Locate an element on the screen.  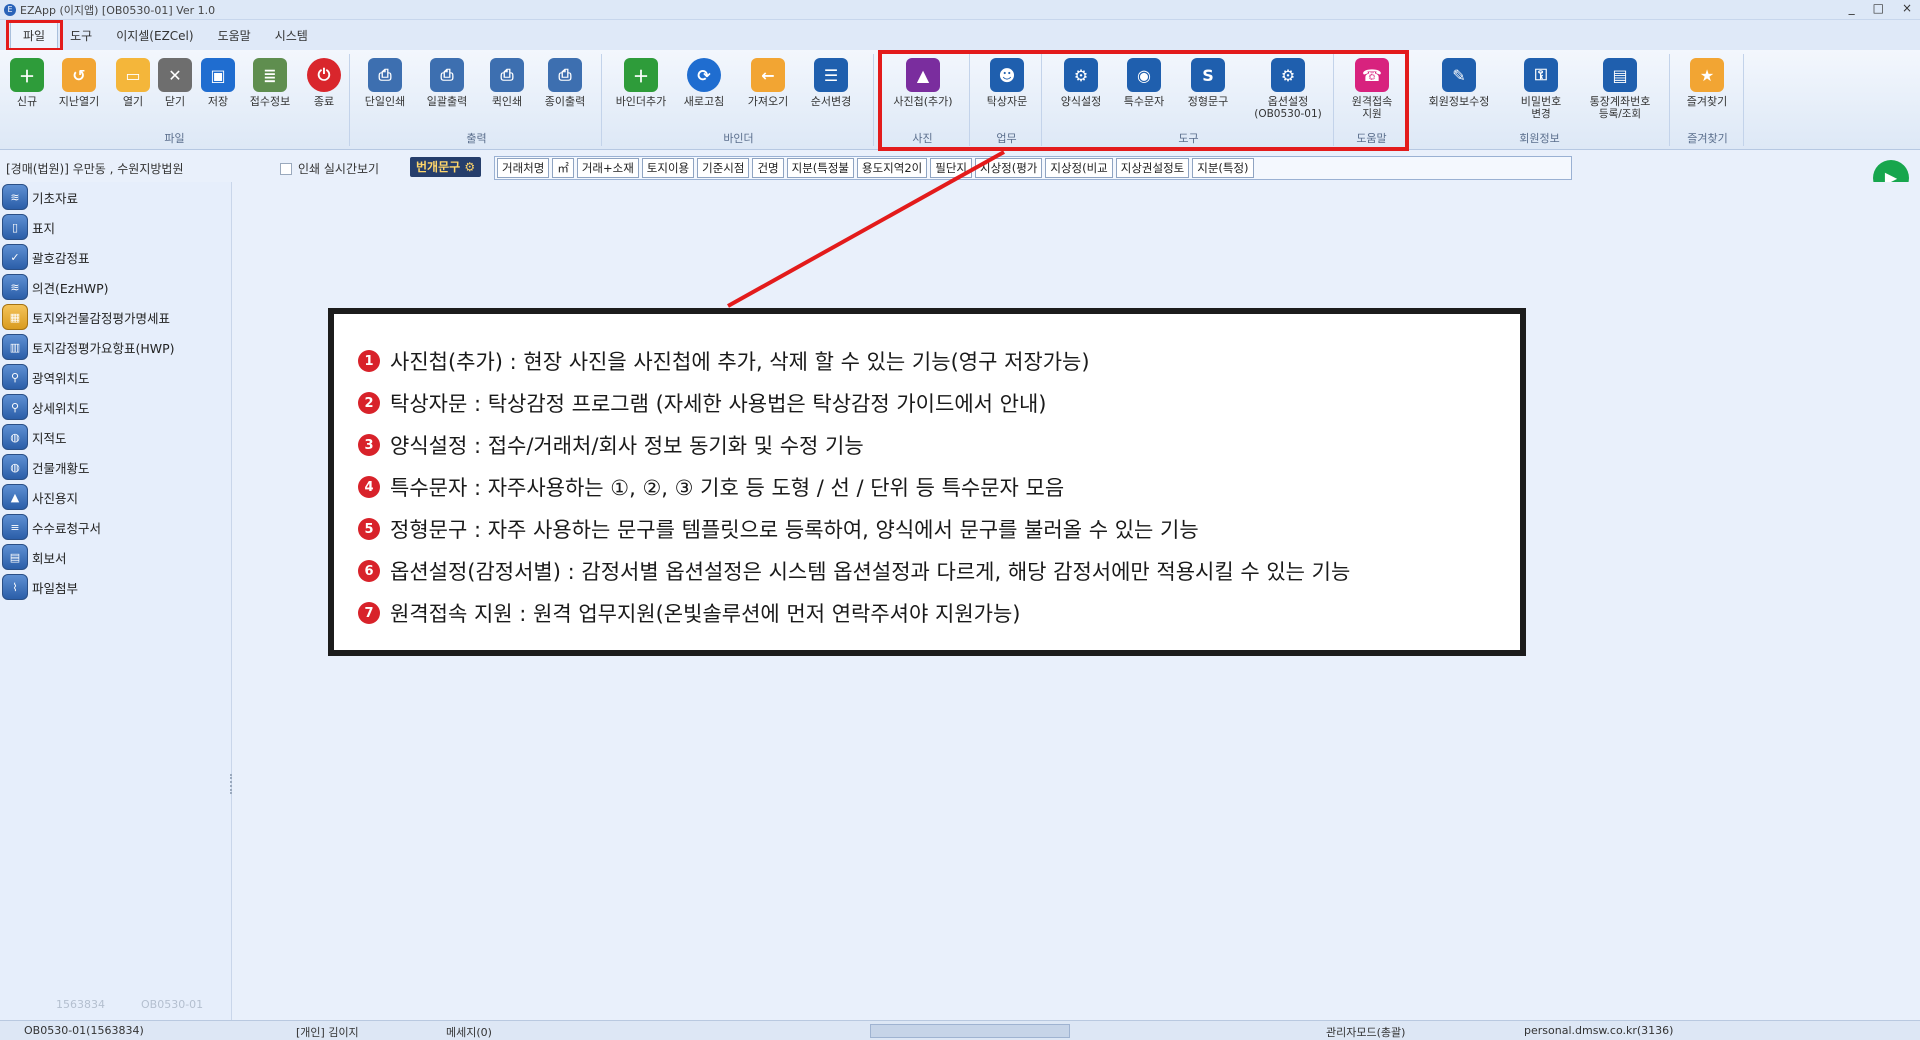
globe-icon: ◍ is located at coordinates (15, 437).